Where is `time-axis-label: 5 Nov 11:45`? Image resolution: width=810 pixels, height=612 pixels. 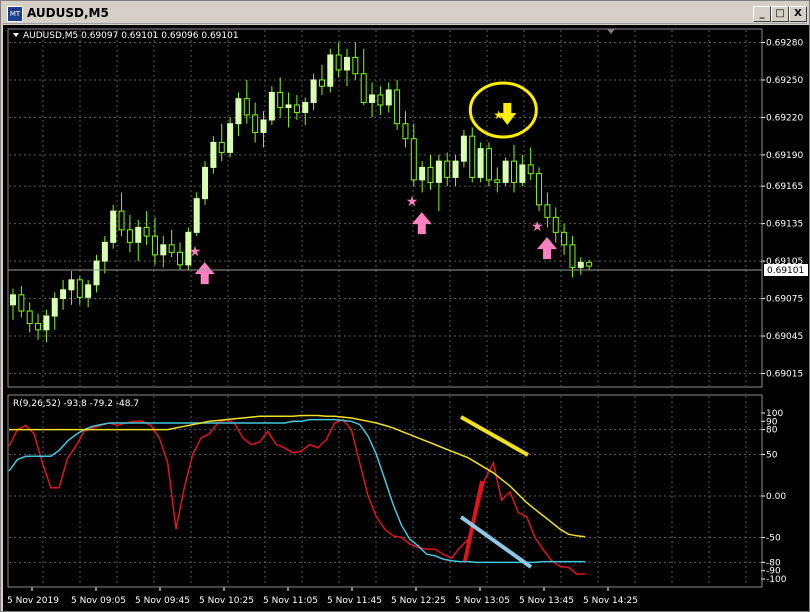 time-axis-label: 5 Nov 11:45 is located at coordinates (354, 601).